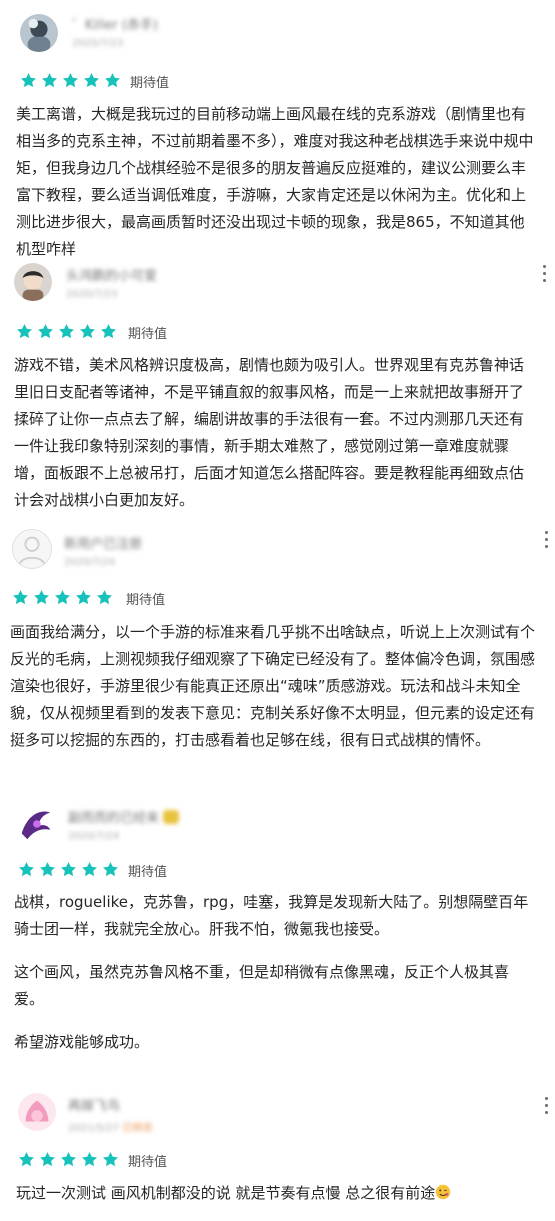 This screenshot has height=1221, width=555. What do you see at coordinates (137, 1128) in the screenshot?
I see `edited-badge: 已修改` at bounding box center [137, 1128].